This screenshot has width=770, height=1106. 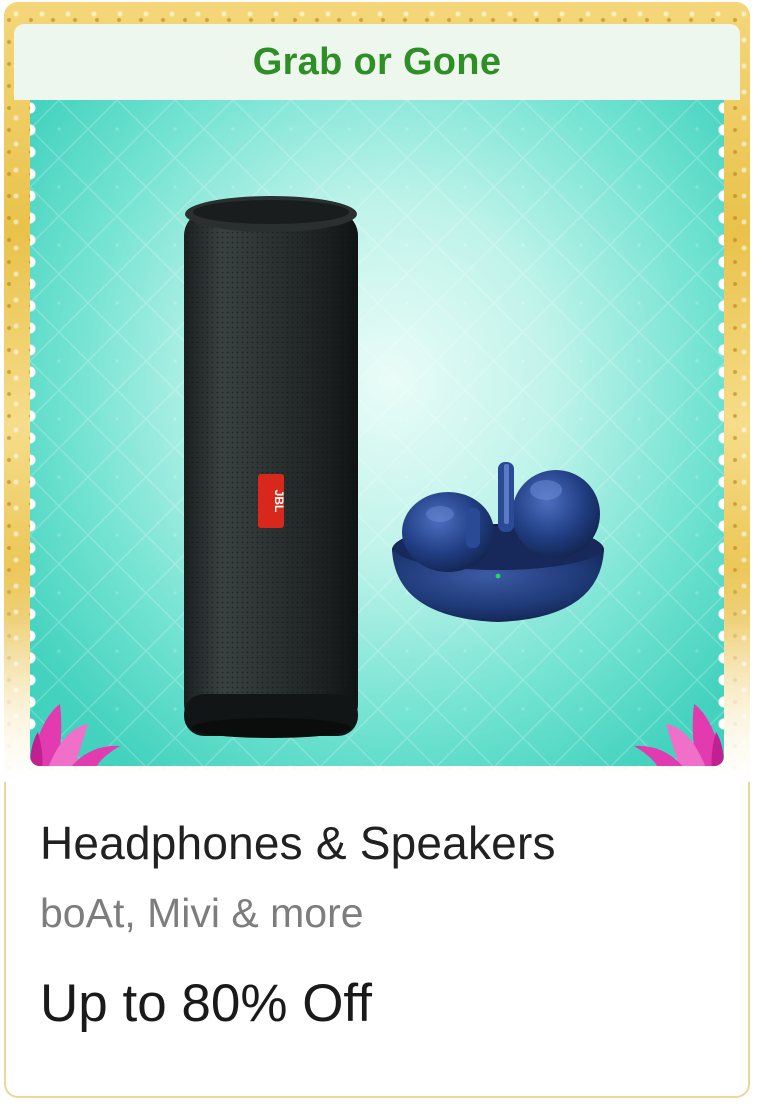 I want to click on deal-offer-text: Up to 80% Off, so click(x=206, y=1003).